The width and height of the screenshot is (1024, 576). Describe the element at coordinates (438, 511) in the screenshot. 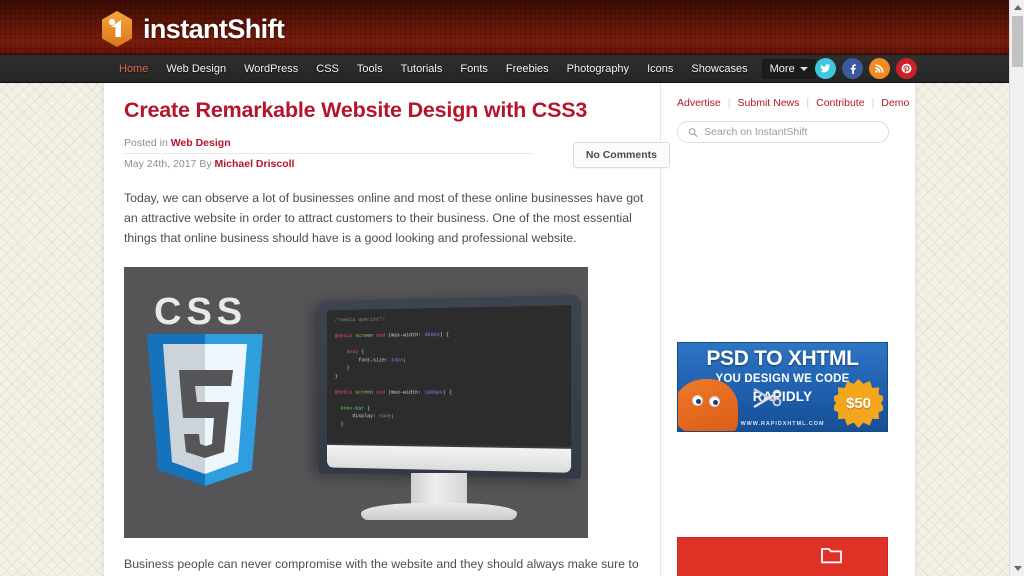

I see `monitor-stand` at that location.